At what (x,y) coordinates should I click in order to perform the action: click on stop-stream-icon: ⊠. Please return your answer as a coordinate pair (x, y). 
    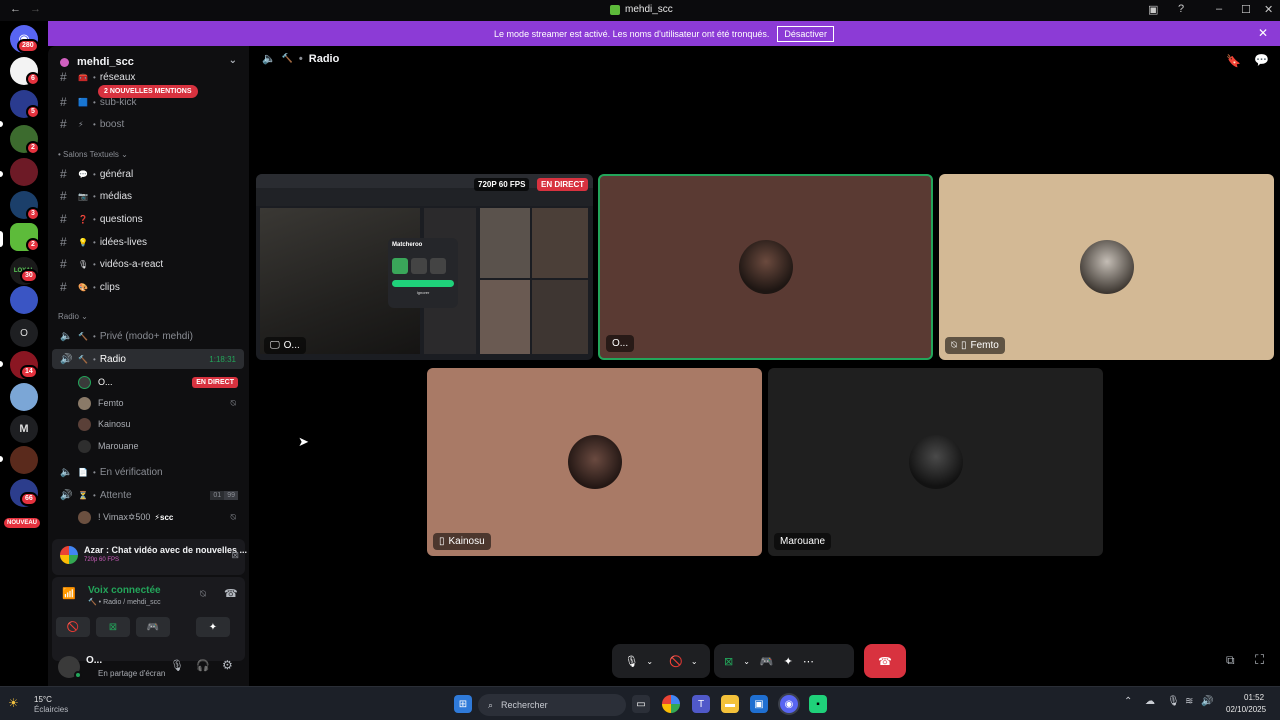
    Looking at the image, I should click on (235, 555).